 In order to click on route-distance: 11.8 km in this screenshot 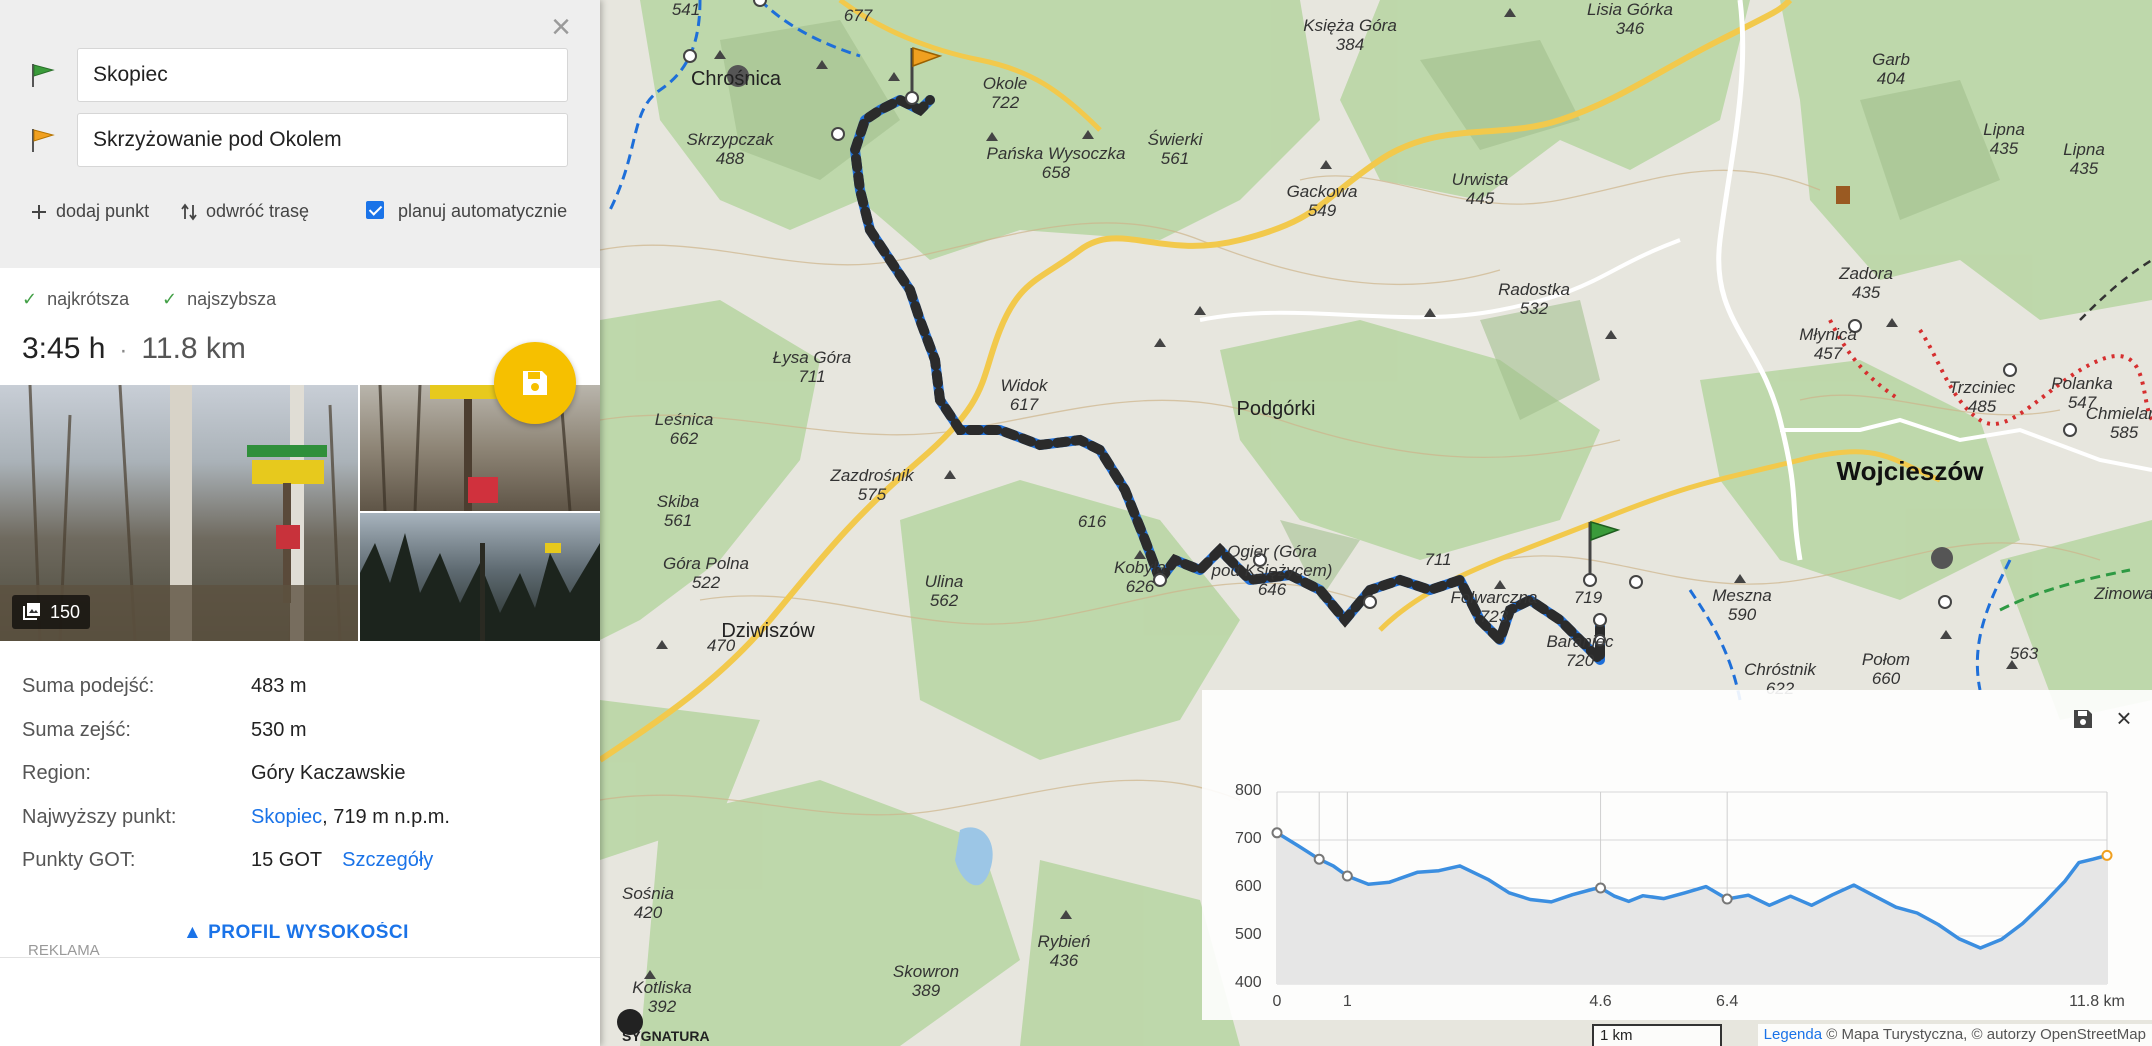, I will do `click(193, 348)`.